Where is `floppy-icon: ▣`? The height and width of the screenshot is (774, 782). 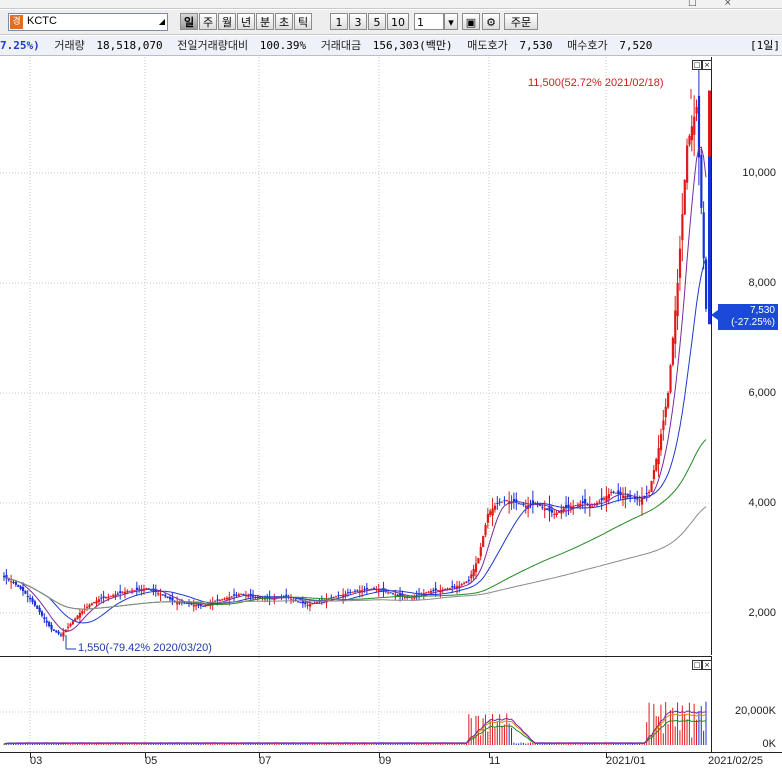 floppy-icon: ▣ is located at coordinates (471, 22).